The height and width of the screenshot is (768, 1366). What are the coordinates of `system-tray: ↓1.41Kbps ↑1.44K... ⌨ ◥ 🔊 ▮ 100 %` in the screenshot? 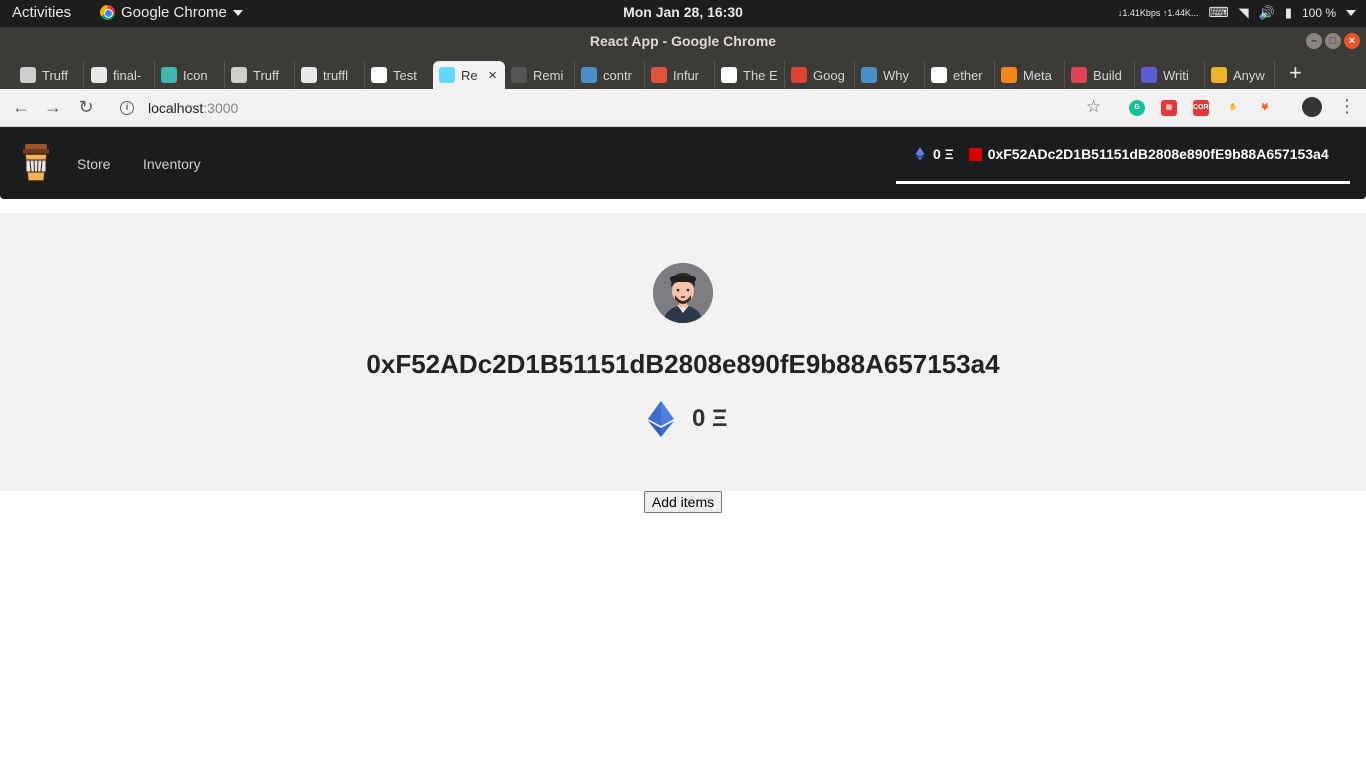 It's located at (1237, 12).